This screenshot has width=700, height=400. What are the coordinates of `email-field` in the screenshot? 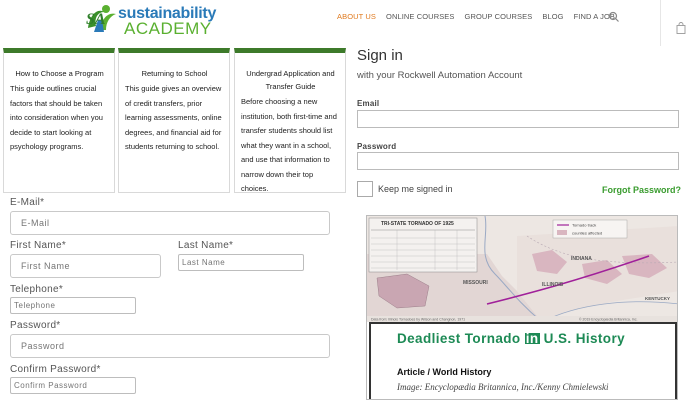 It's located at (170, 223).